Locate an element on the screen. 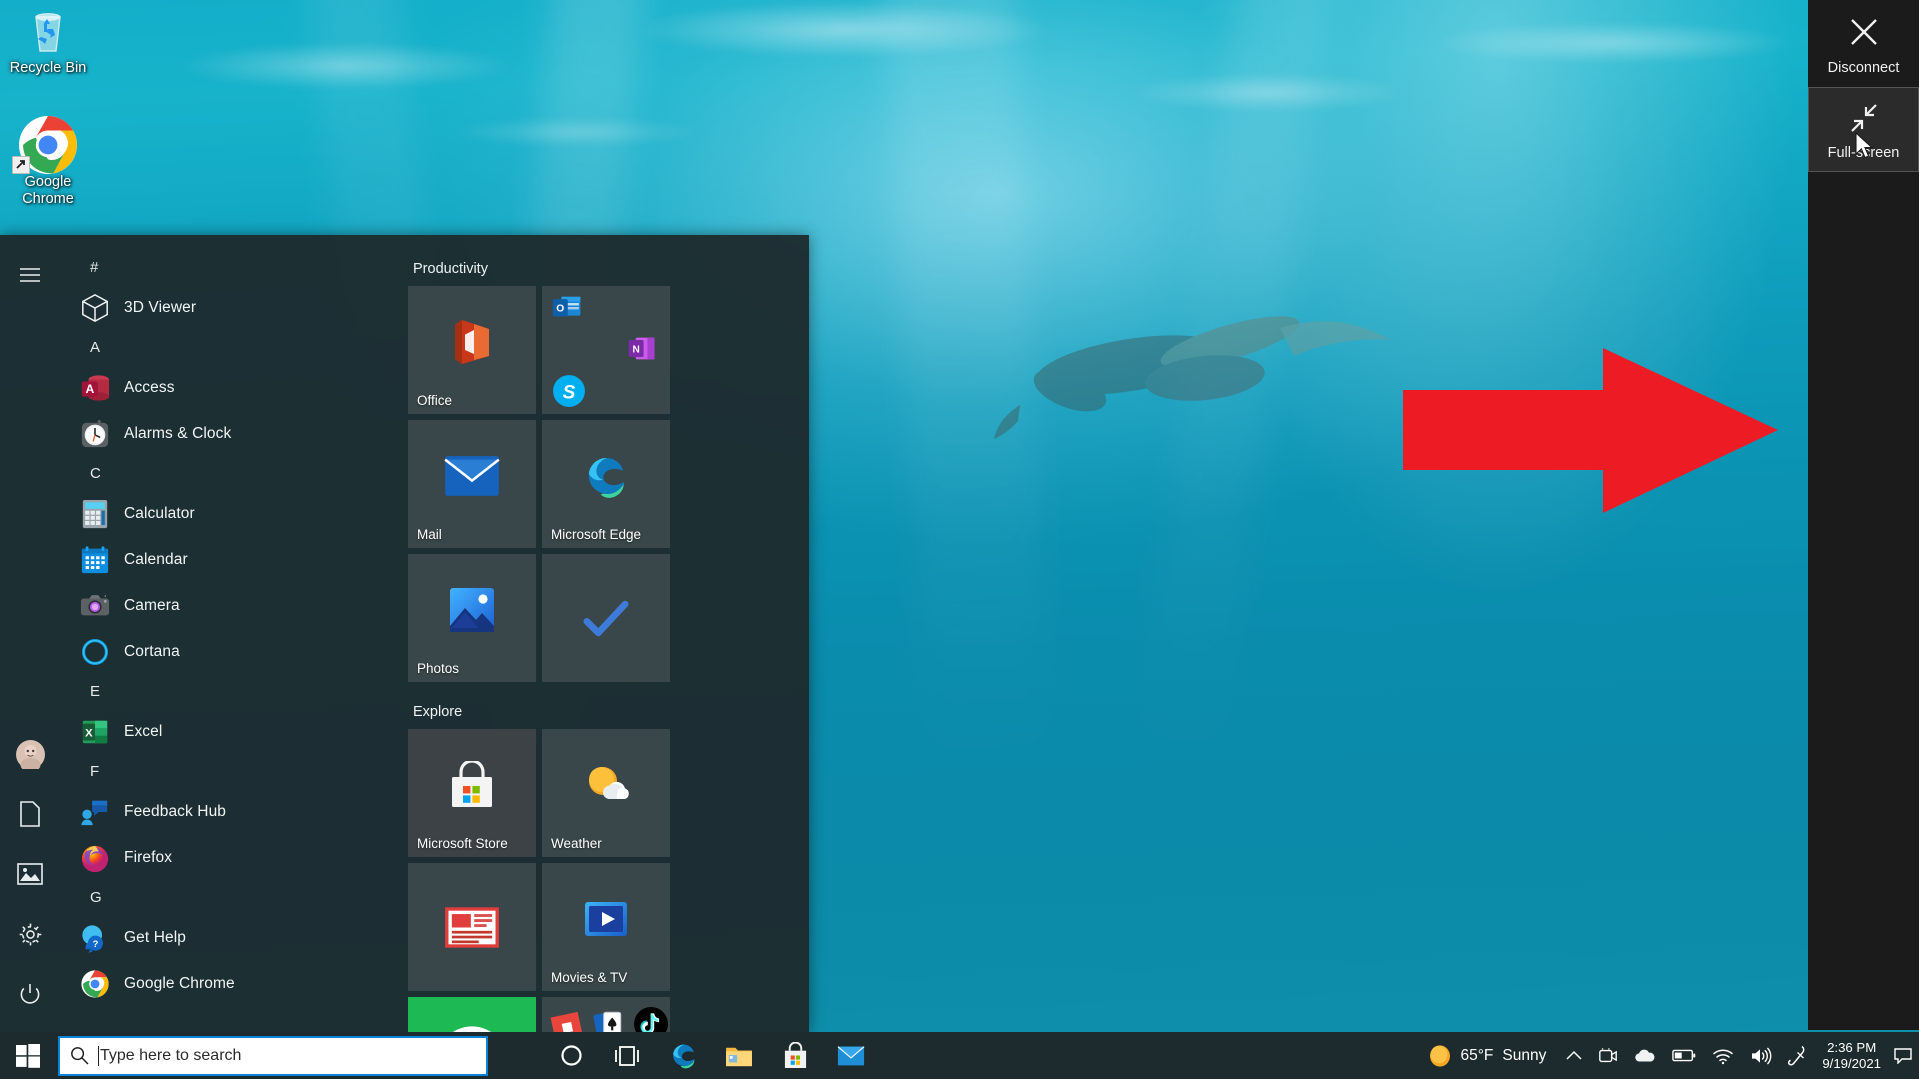  tile-weather: Weather is located at coordinates (606, 793).